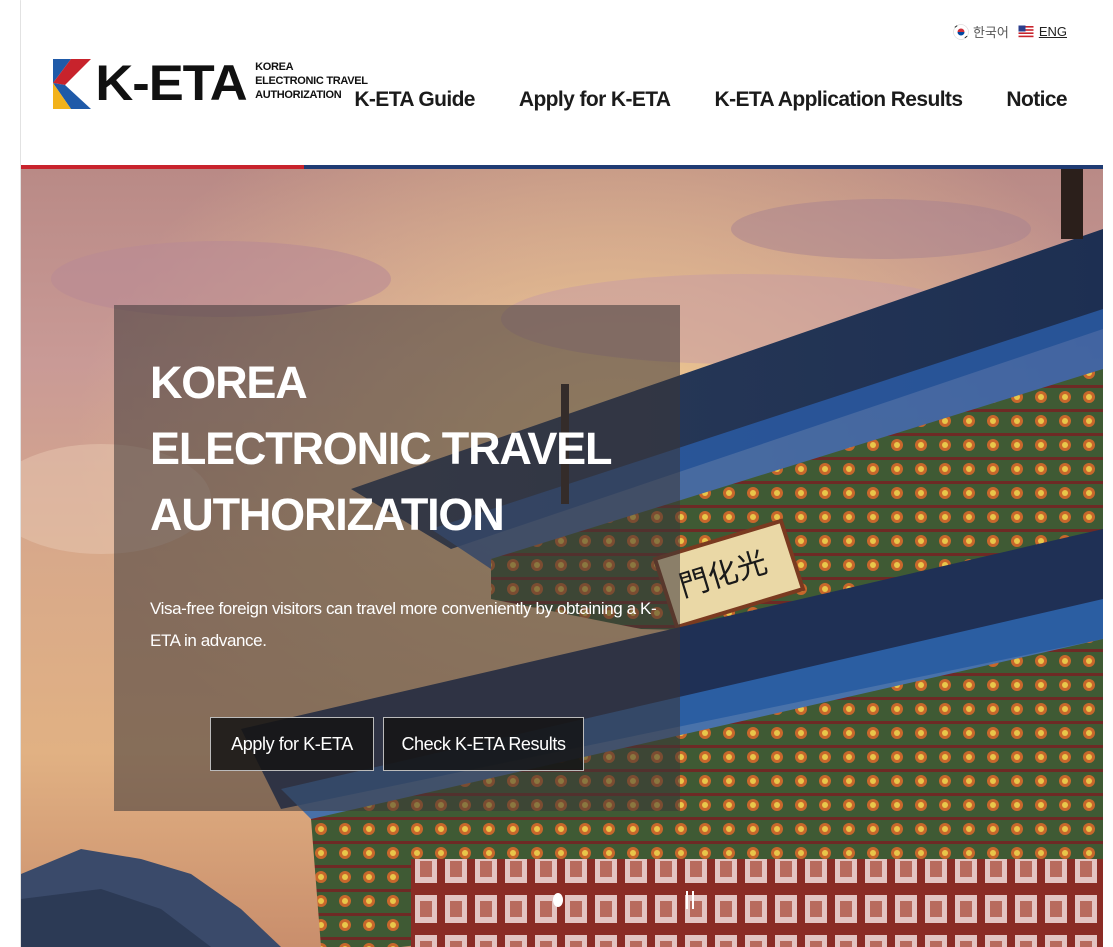  Describe the element at coordinates (990, 32) in the screenshot. I see `korean-label: 한국어` at that location.